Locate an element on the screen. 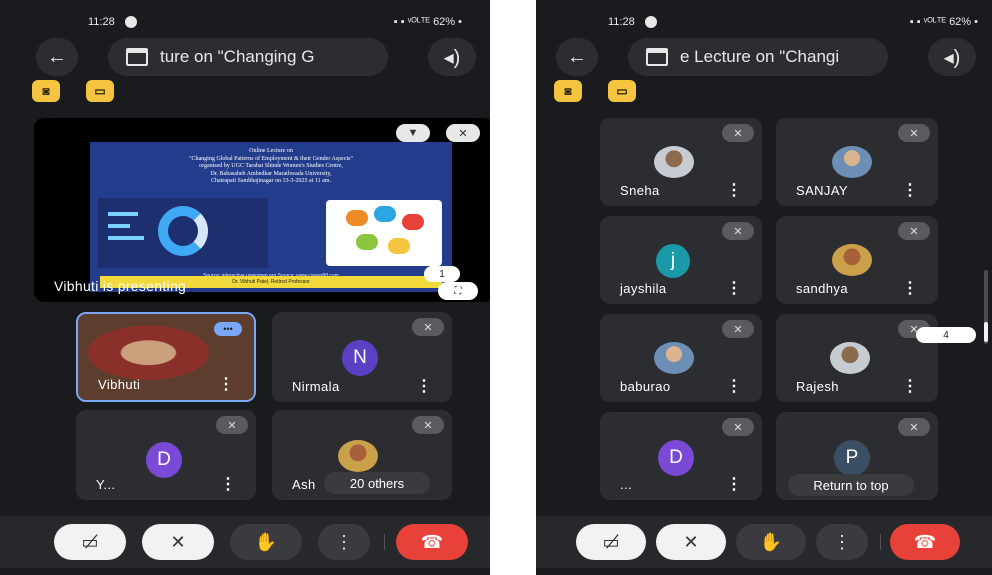 The height and width of the screenshot is (575, 992). fullscreen-icon: ⛶ is located at coordinates (458, 291).